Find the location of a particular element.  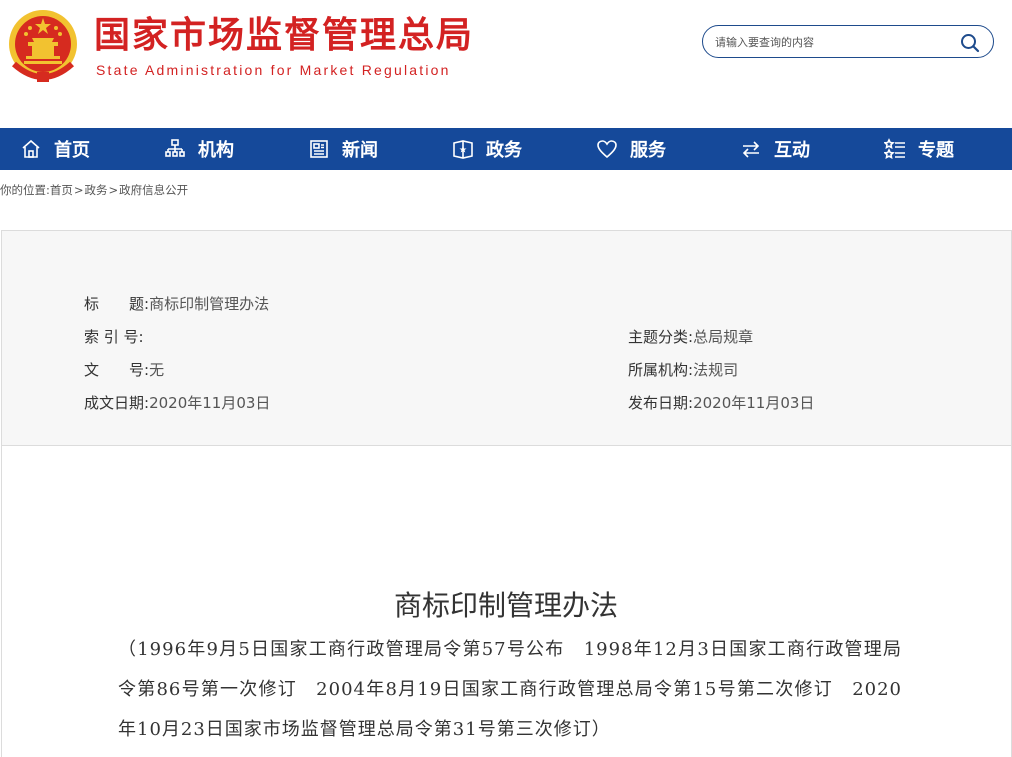

site-title: 国家市场监督管理总局 is located at coordinates (284, 36).